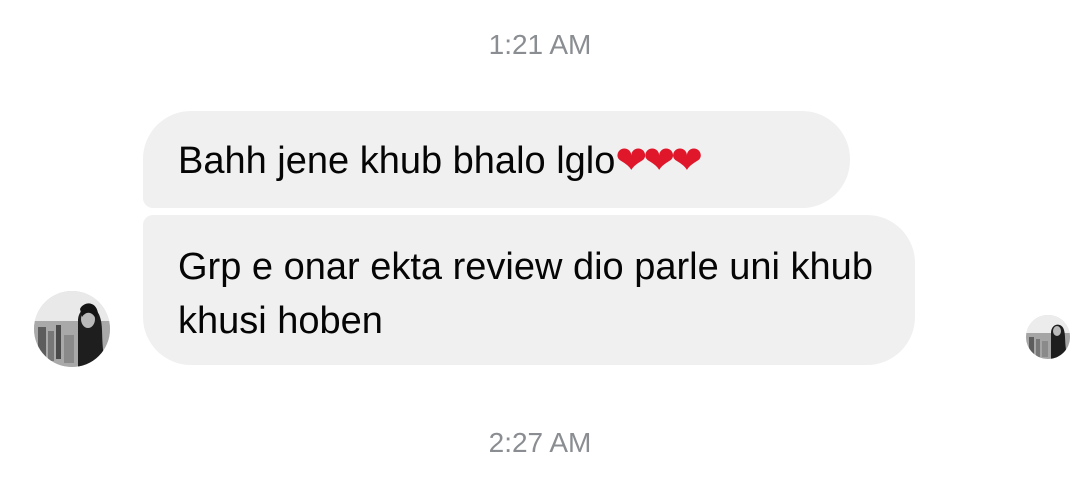  Describe the element at coordinates (397, 161) in the screenshot. I see `message-text: Bahh jene khub bhalo lglo` at that location.